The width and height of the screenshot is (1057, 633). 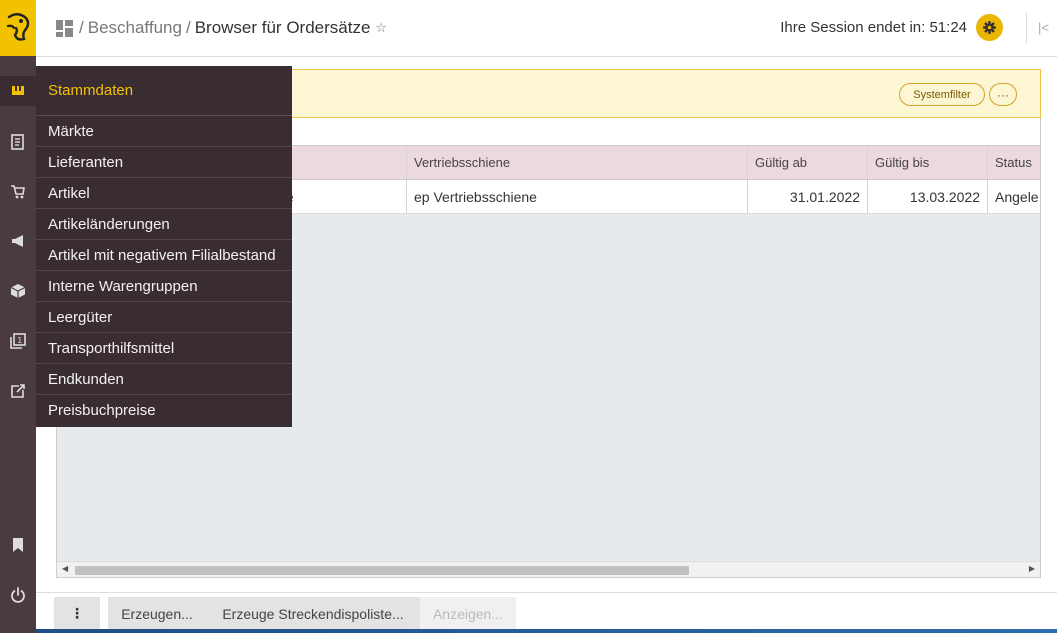 What do you see at coordinates (18, 291) in the screenshot?
I see `box-icon` at bounding box center [18, 291].